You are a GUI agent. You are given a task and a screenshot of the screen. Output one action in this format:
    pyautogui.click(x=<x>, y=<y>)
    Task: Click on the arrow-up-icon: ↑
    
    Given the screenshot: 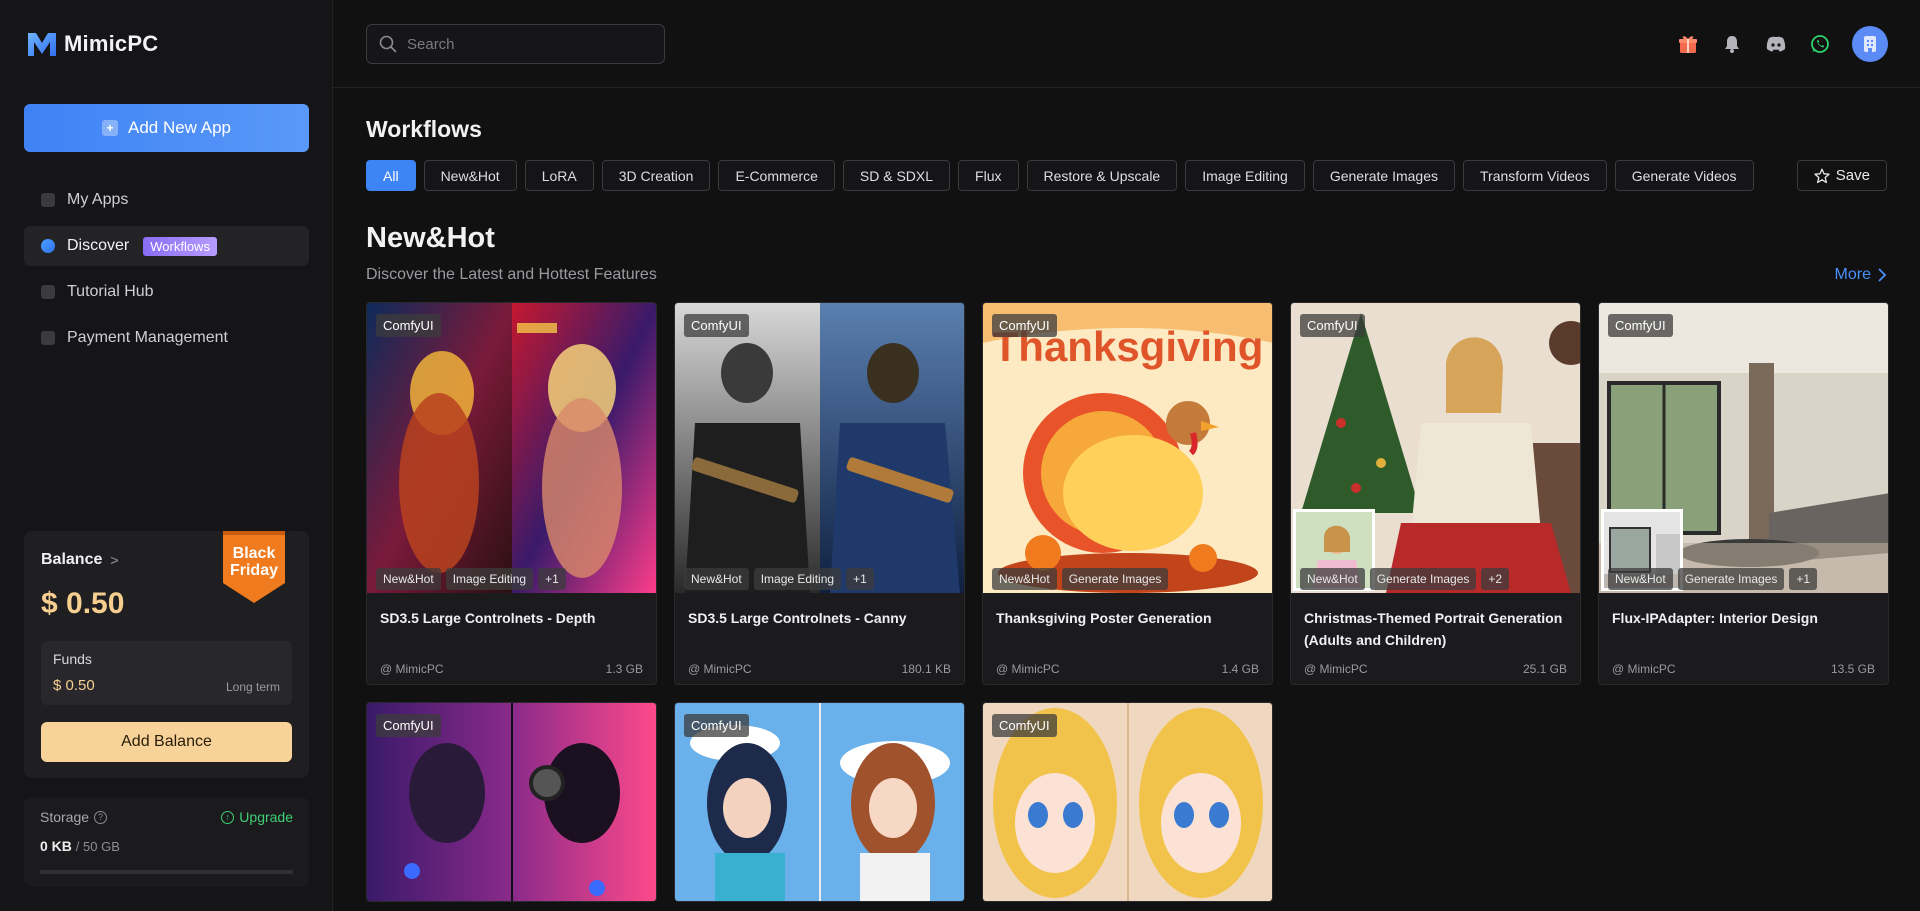 What is the action you would take?
    pyautogui.click(x=228, y=817)
    